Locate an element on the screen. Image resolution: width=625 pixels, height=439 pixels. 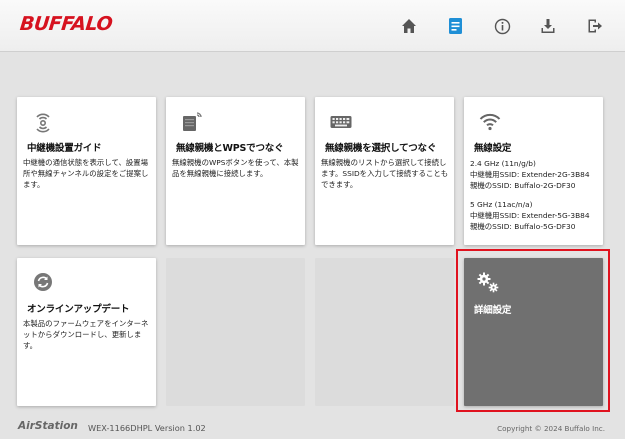
band-5-extender-ssid: 中継機用SSID: Extender-5G-3B84 is located at coordinates (530, 215).